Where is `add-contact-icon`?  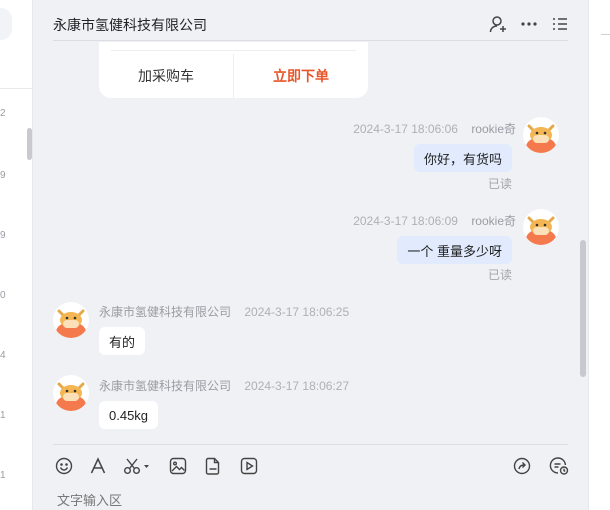 add-contact-icon is located at coordinates (498, 24).